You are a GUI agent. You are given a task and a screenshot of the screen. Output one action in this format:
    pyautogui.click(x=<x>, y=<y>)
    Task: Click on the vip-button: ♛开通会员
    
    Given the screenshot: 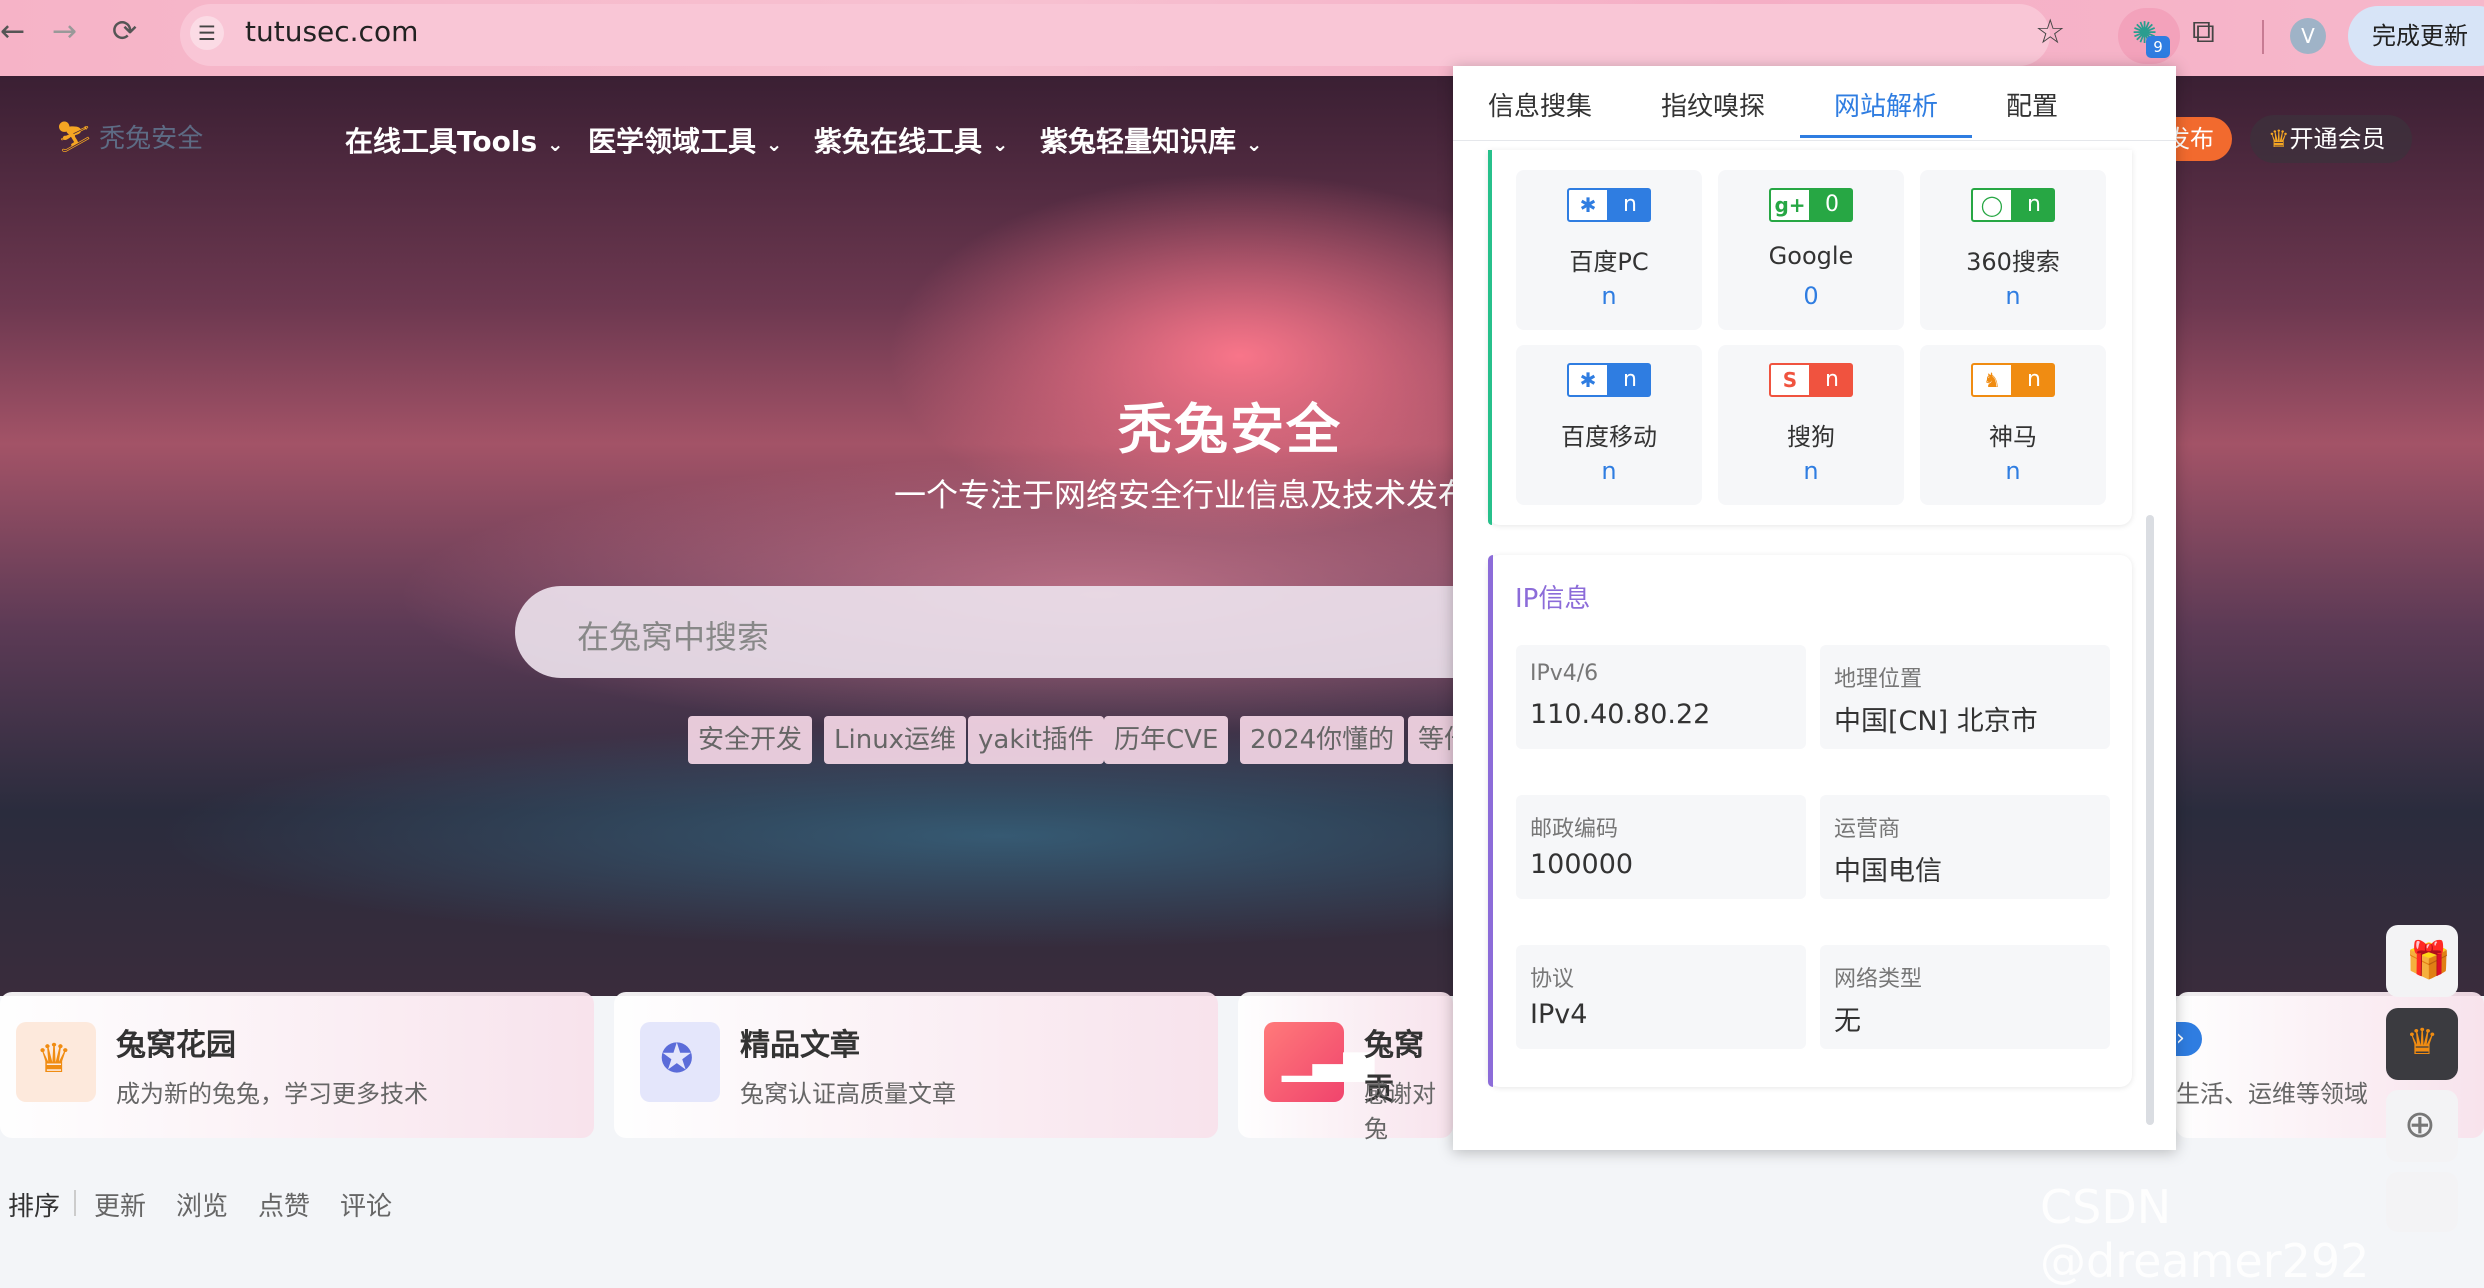 What is the action you would take?
    pyautogui.click(x=2331, y=139)
    